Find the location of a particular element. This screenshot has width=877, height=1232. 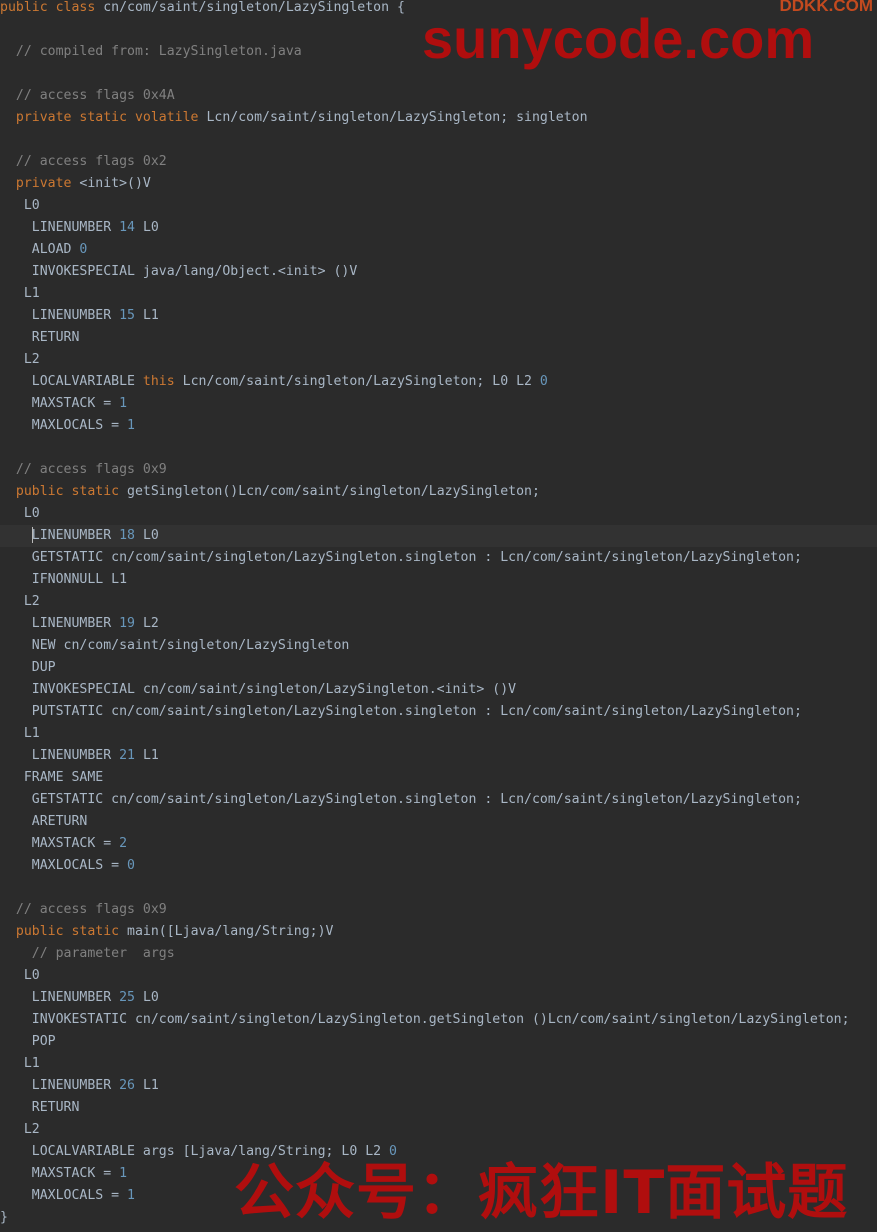

code-text: ARETURN is located at coordinates (59, 821).